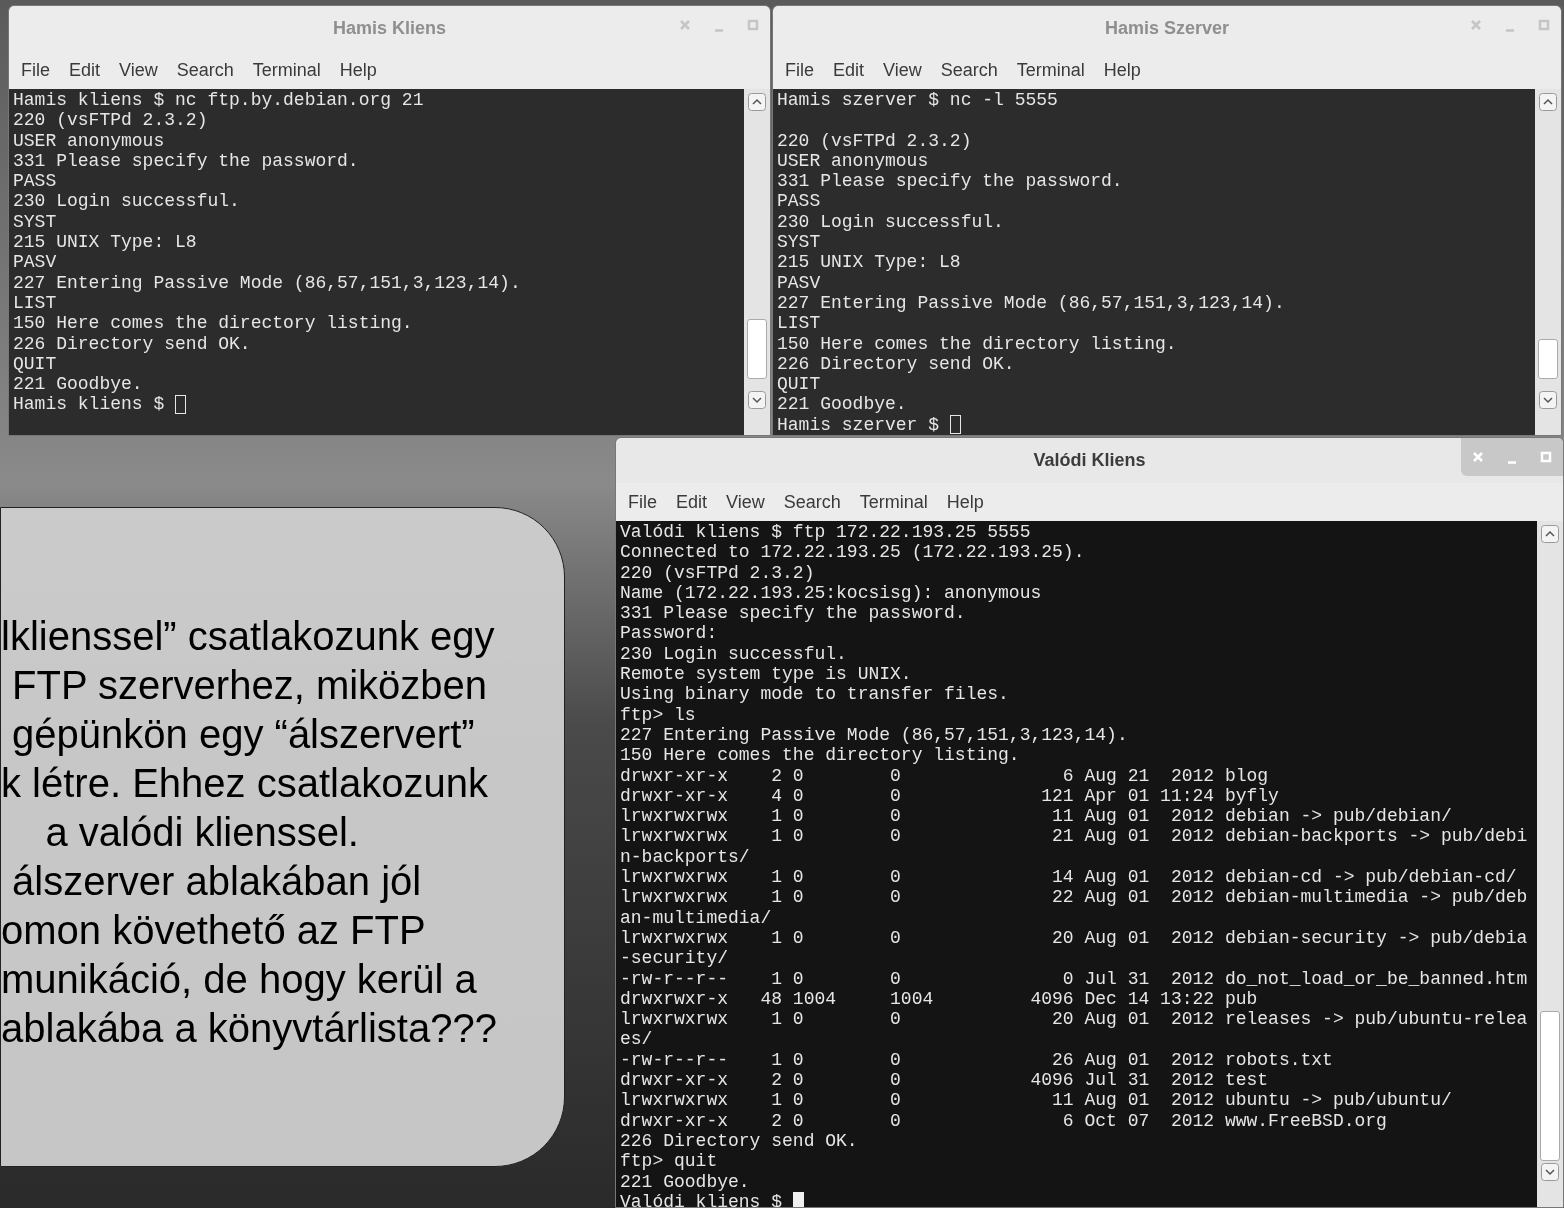  I want to click on terminal-line: drwxrwxr-x 48 1004 1004 4096 Dec 14 13:22 pub, so click(939, 999).